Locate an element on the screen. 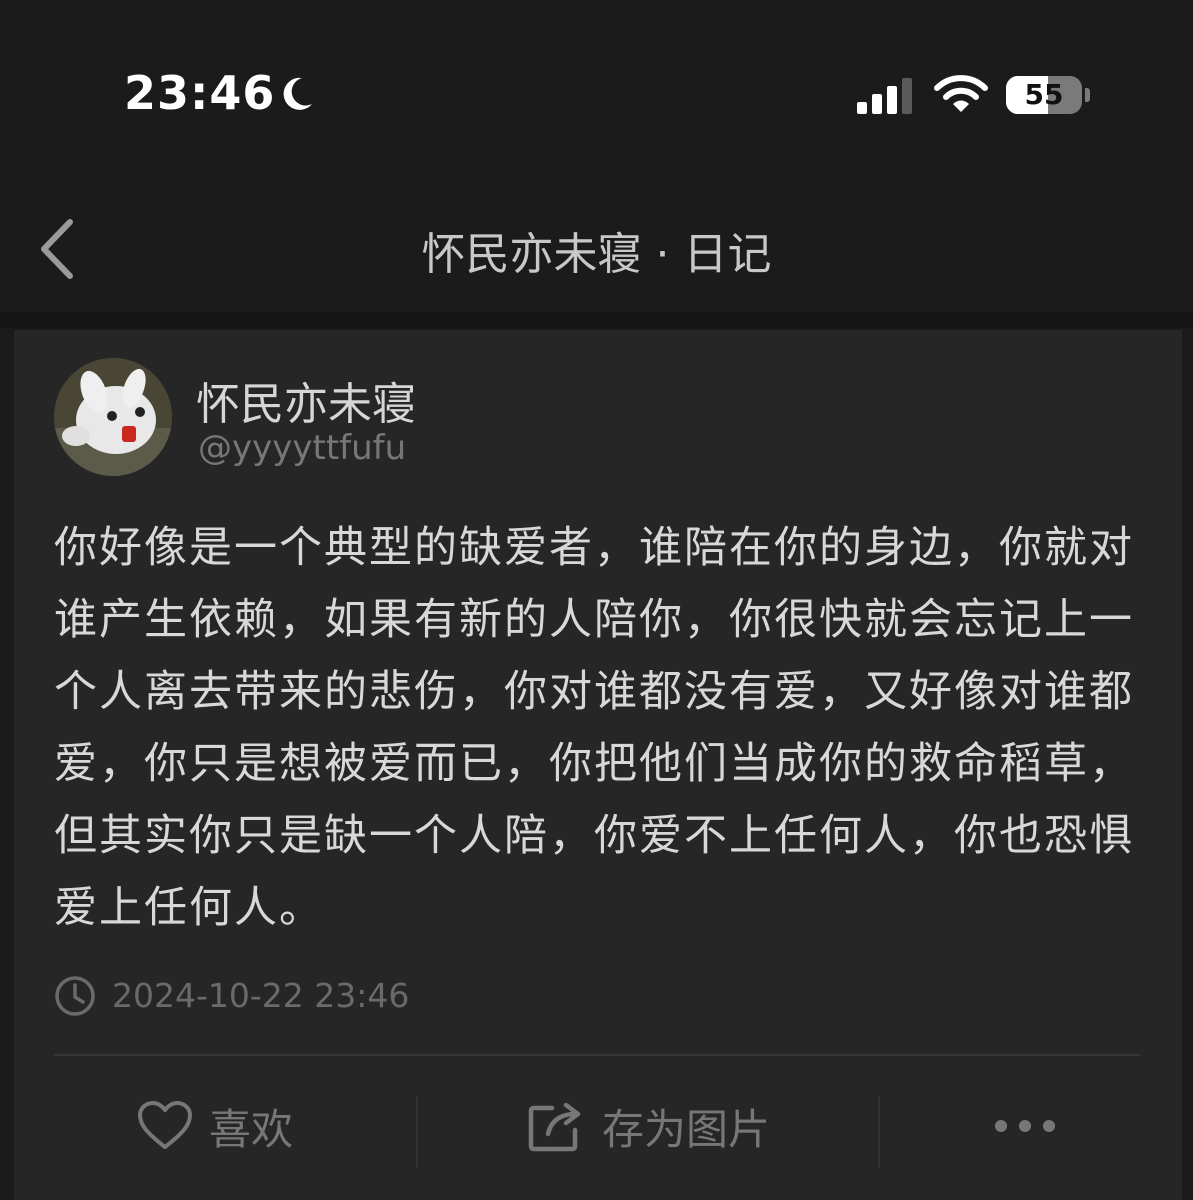  battery-icon: 55 is located at coordinates (1044, 95).